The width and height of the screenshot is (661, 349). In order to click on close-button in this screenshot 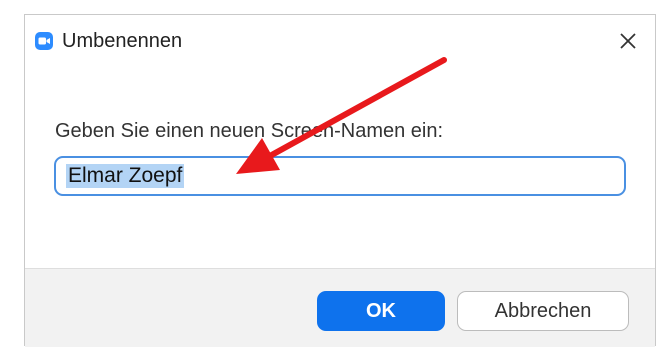, I will do `click(628, 41)`.